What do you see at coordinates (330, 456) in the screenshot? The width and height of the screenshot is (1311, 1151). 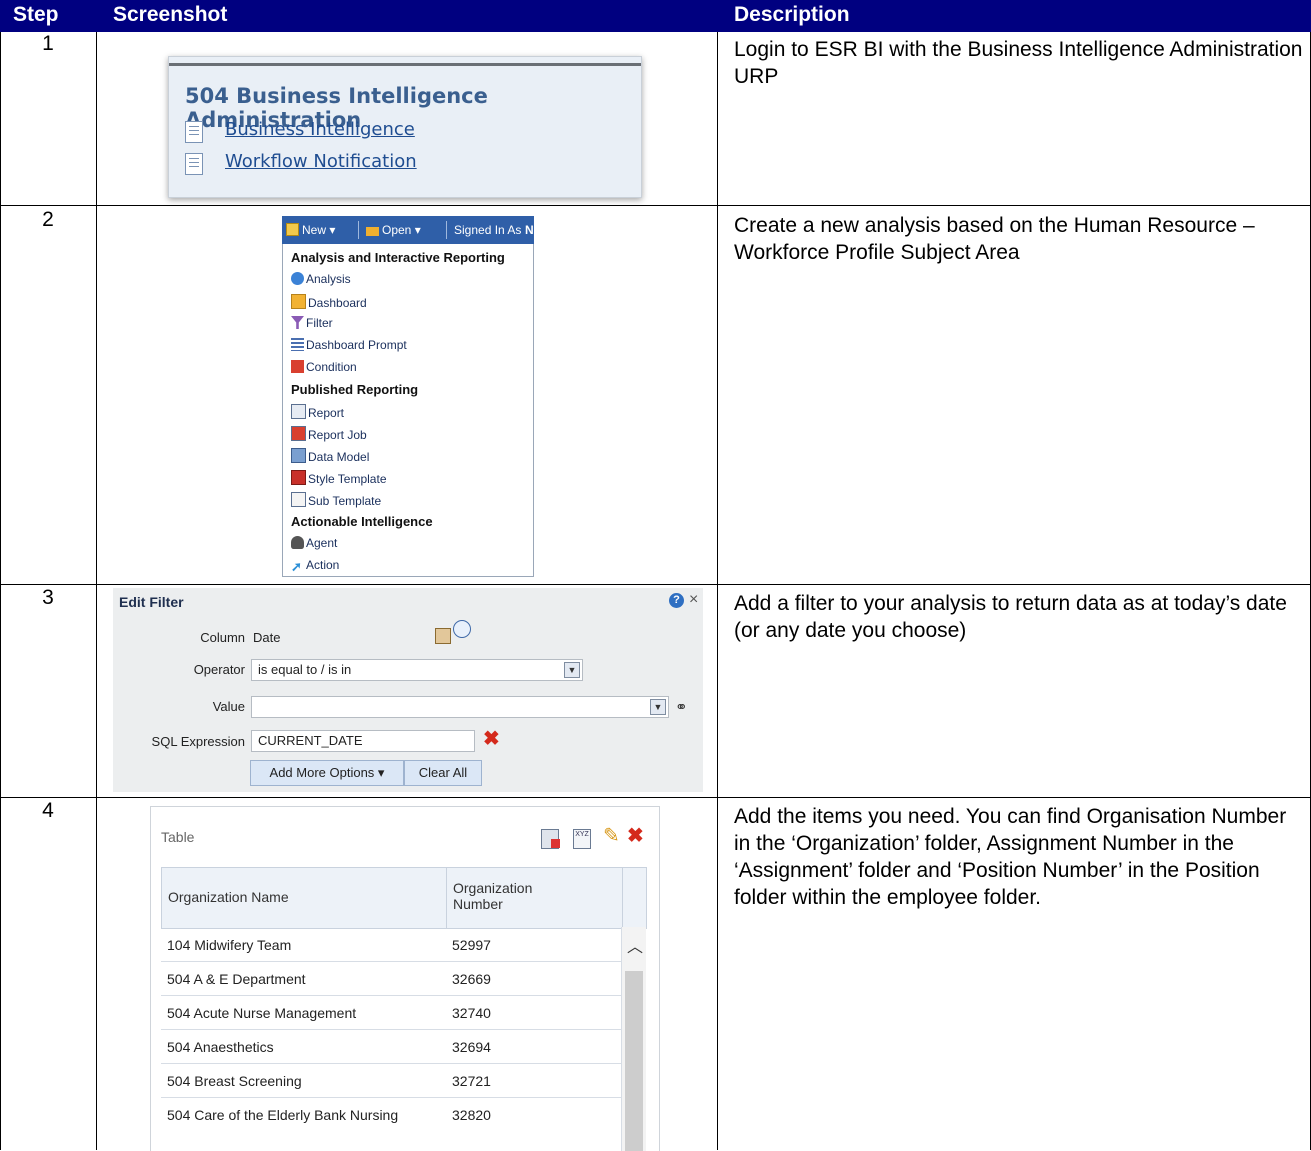 I see `menu-item-data-model: Data Model` at bounding box center [330, 456].